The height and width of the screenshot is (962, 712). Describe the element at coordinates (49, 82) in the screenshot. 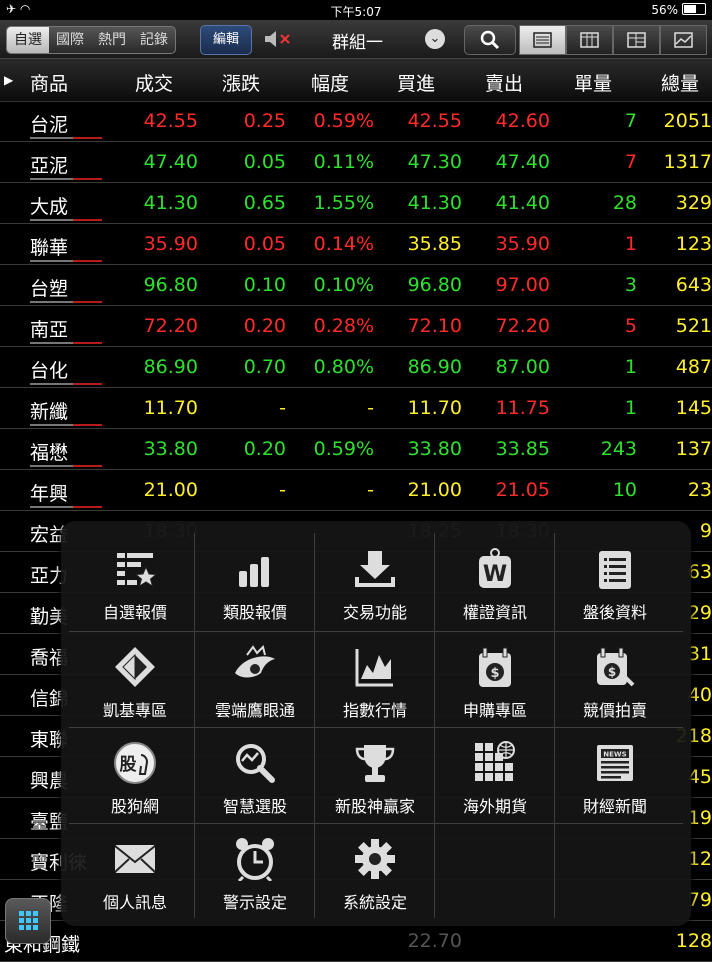

I see `col-product: 商品` at that location.